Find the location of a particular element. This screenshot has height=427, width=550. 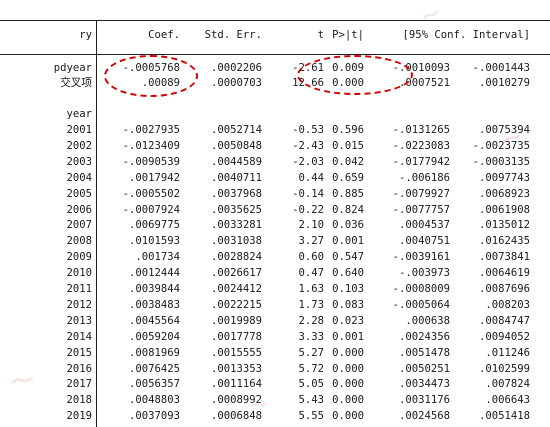

row-label: 2012 is located at coordinates (79, 304).